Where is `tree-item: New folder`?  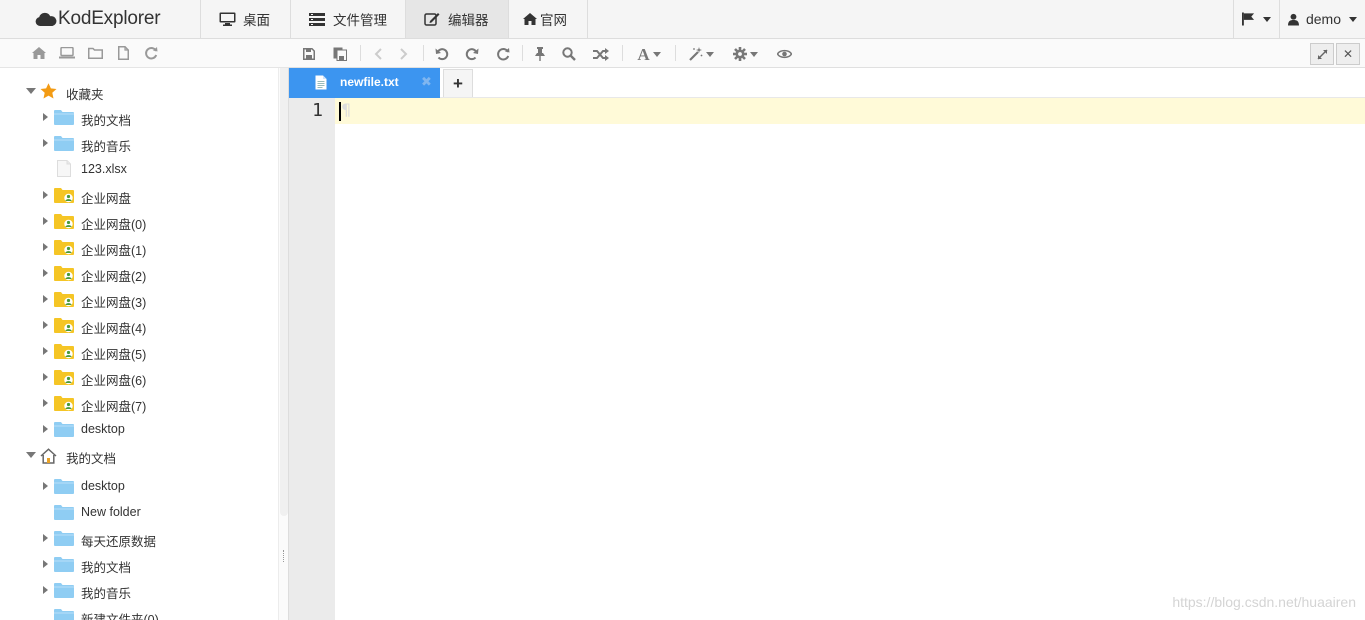
tree-item: New folder is located at coordinates (139, 512).